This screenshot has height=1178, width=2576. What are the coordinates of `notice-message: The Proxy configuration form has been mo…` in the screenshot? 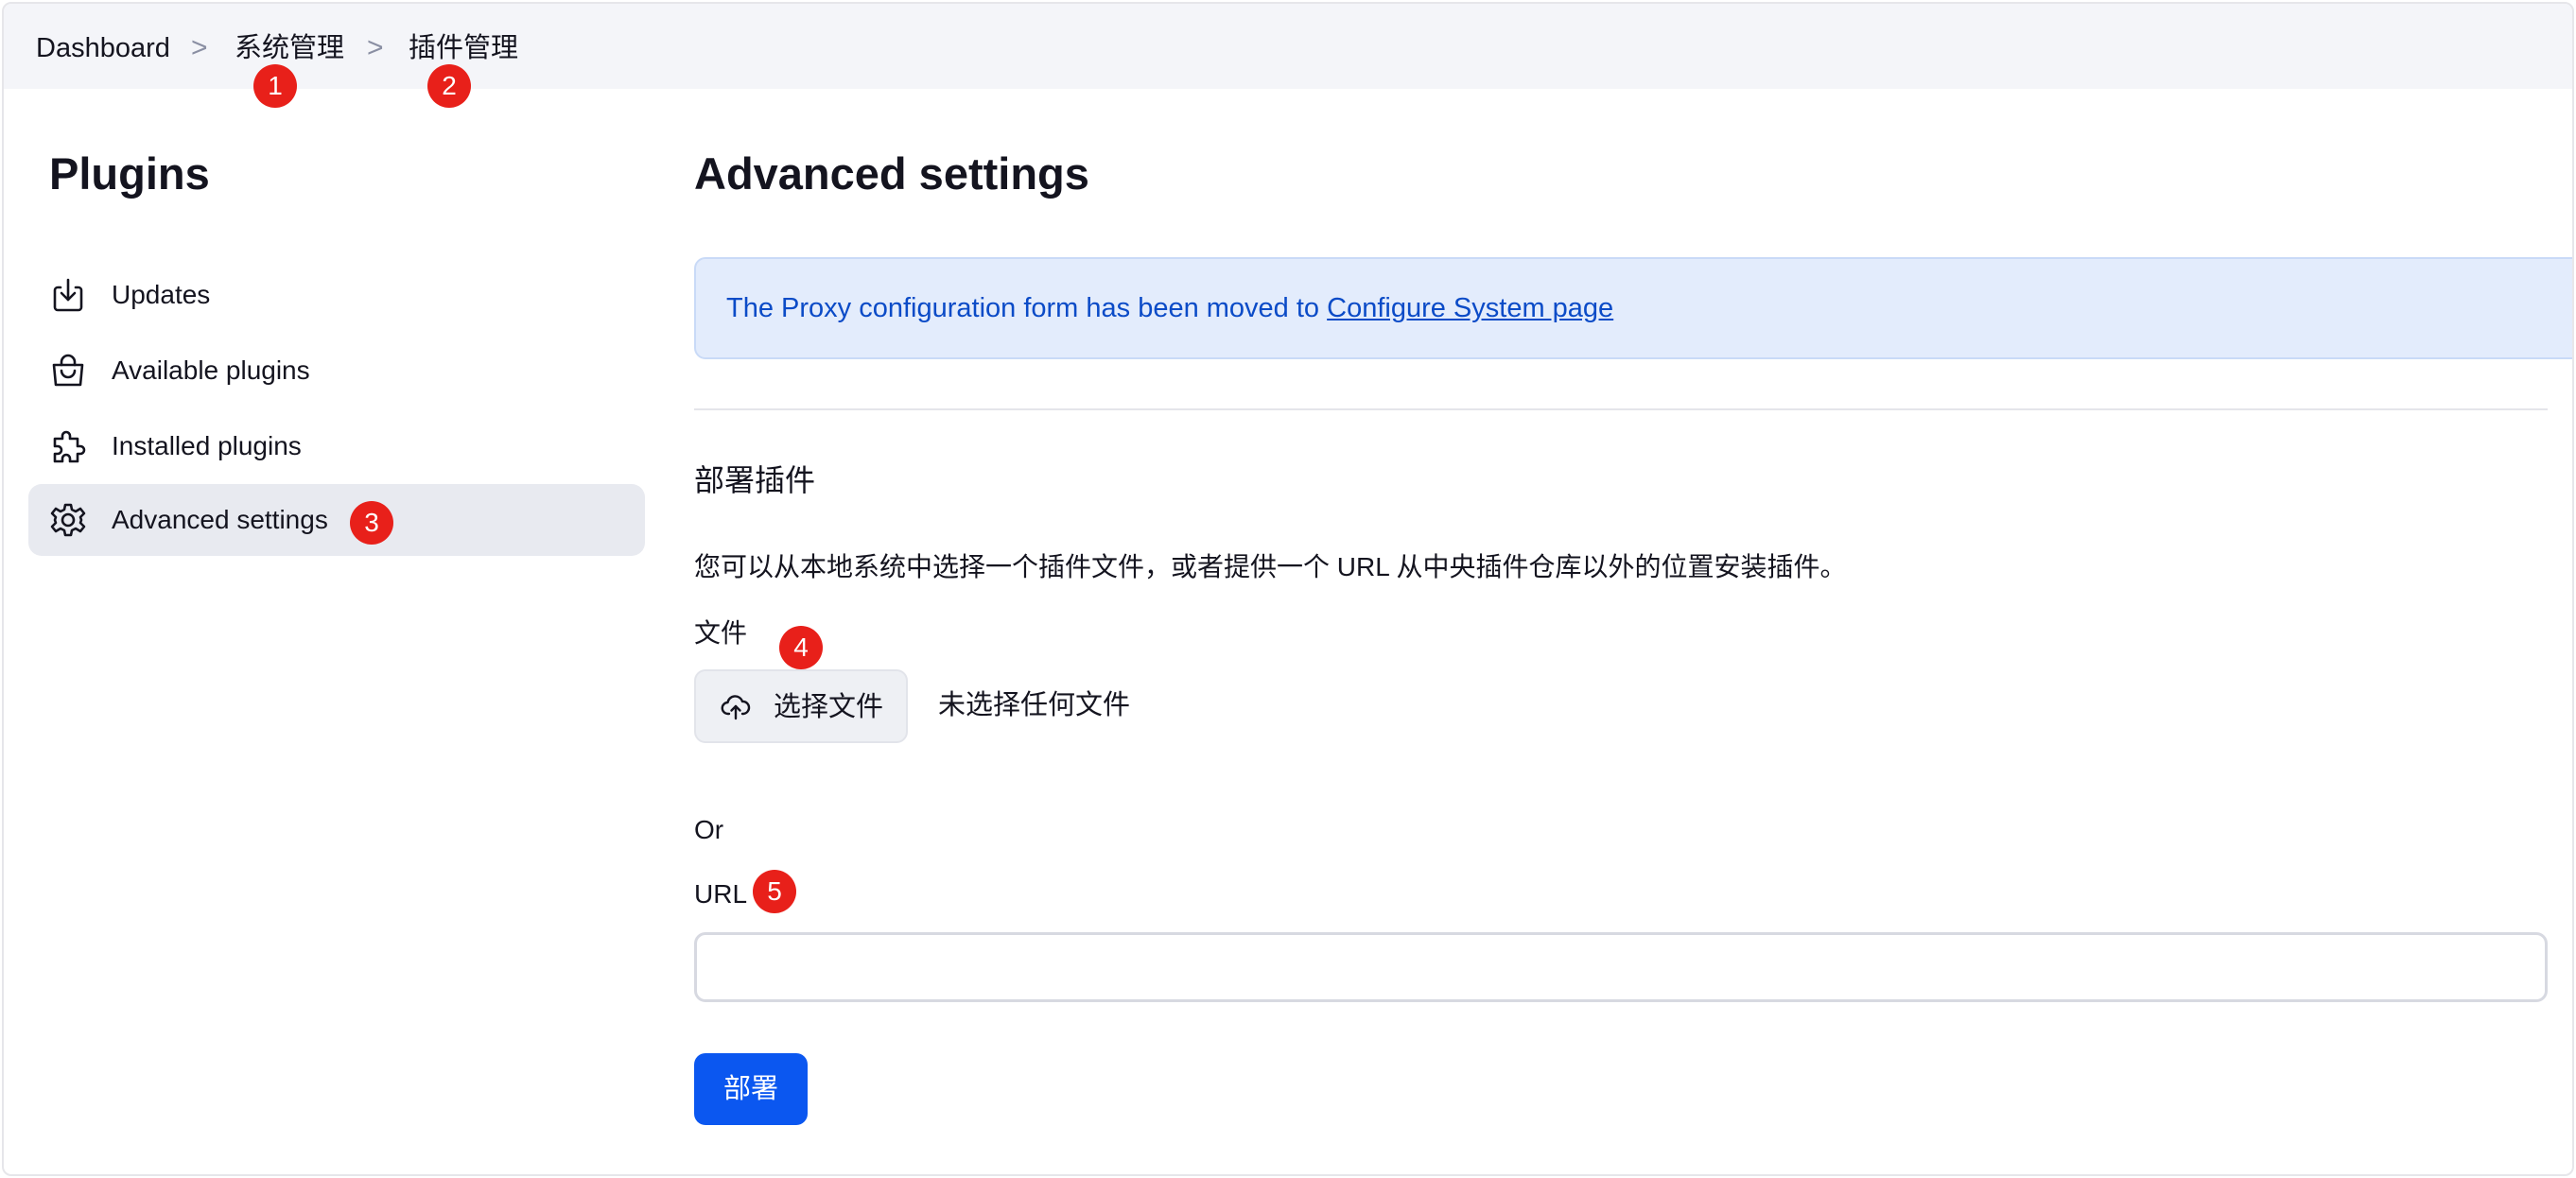 It's located at (1027, 308).